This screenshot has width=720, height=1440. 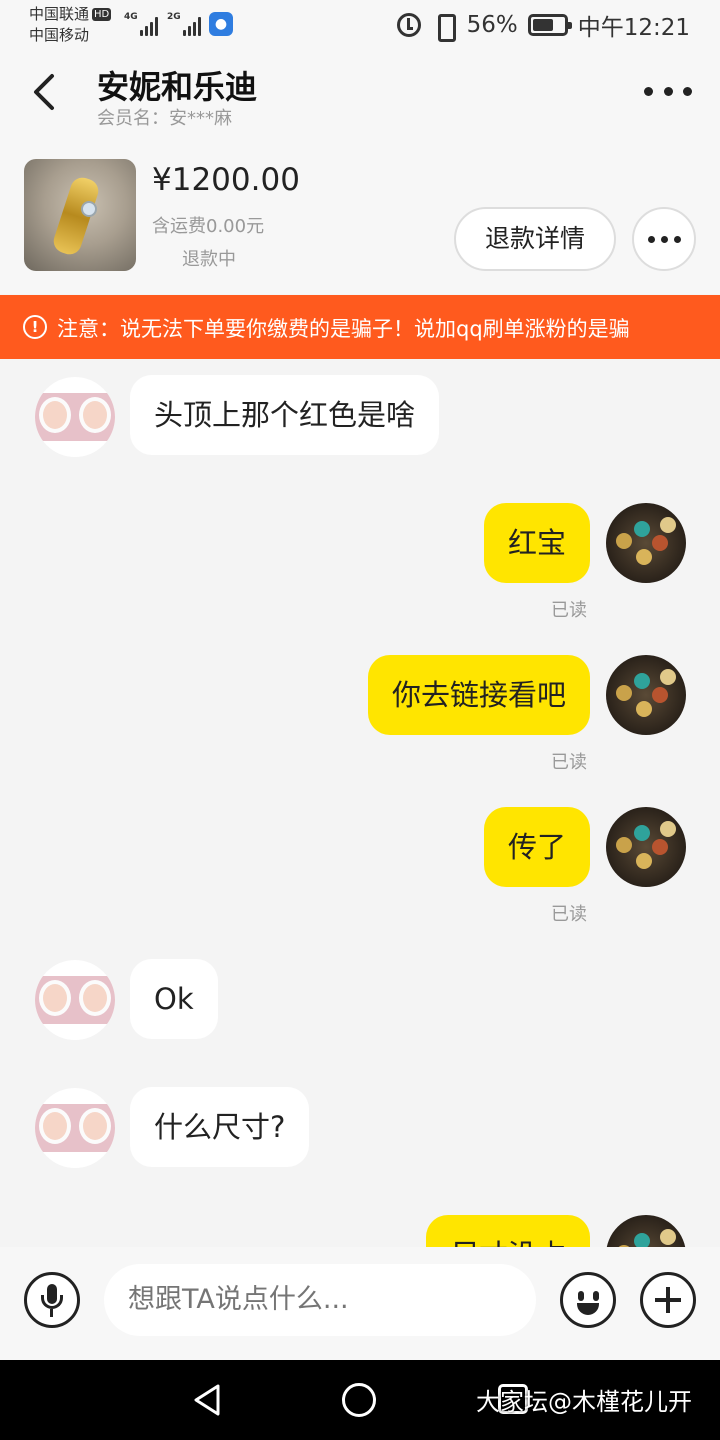 I want to click on gem-image, so click(x=89, y=209).